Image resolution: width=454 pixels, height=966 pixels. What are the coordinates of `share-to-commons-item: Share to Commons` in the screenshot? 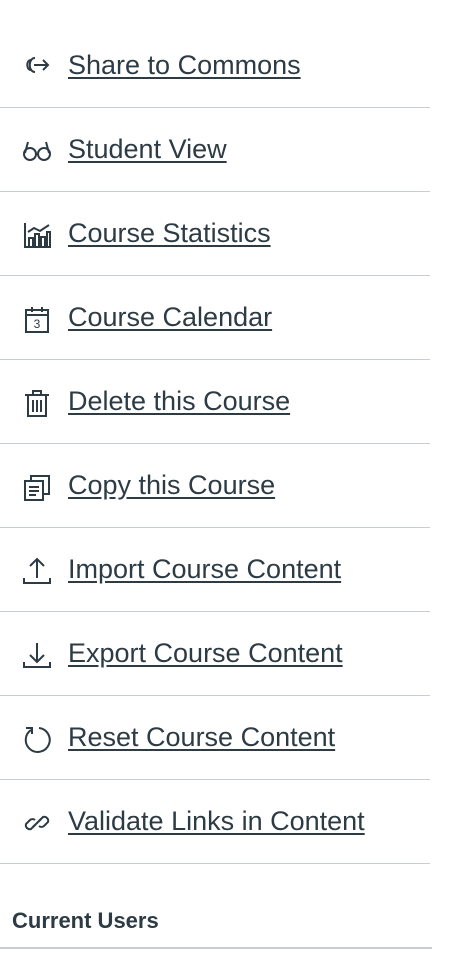 It's located at (215, 66).